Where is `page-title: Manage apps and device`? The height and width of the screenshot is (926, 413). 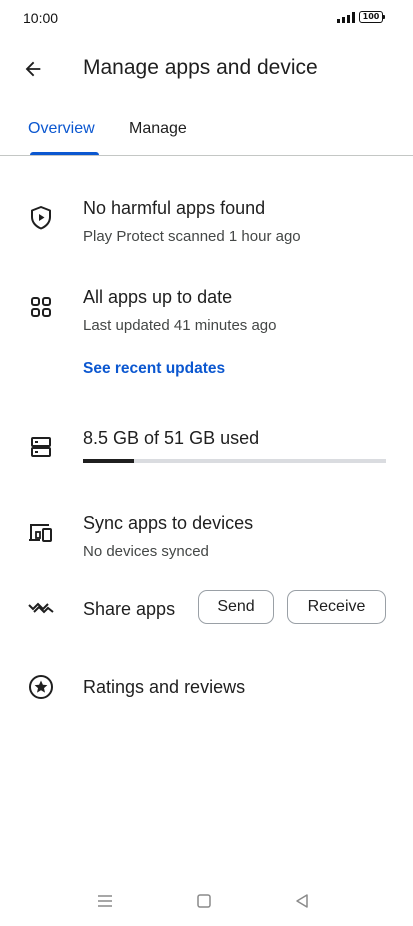 page-title: Manage apps and device is located at coordinates (200, 67).